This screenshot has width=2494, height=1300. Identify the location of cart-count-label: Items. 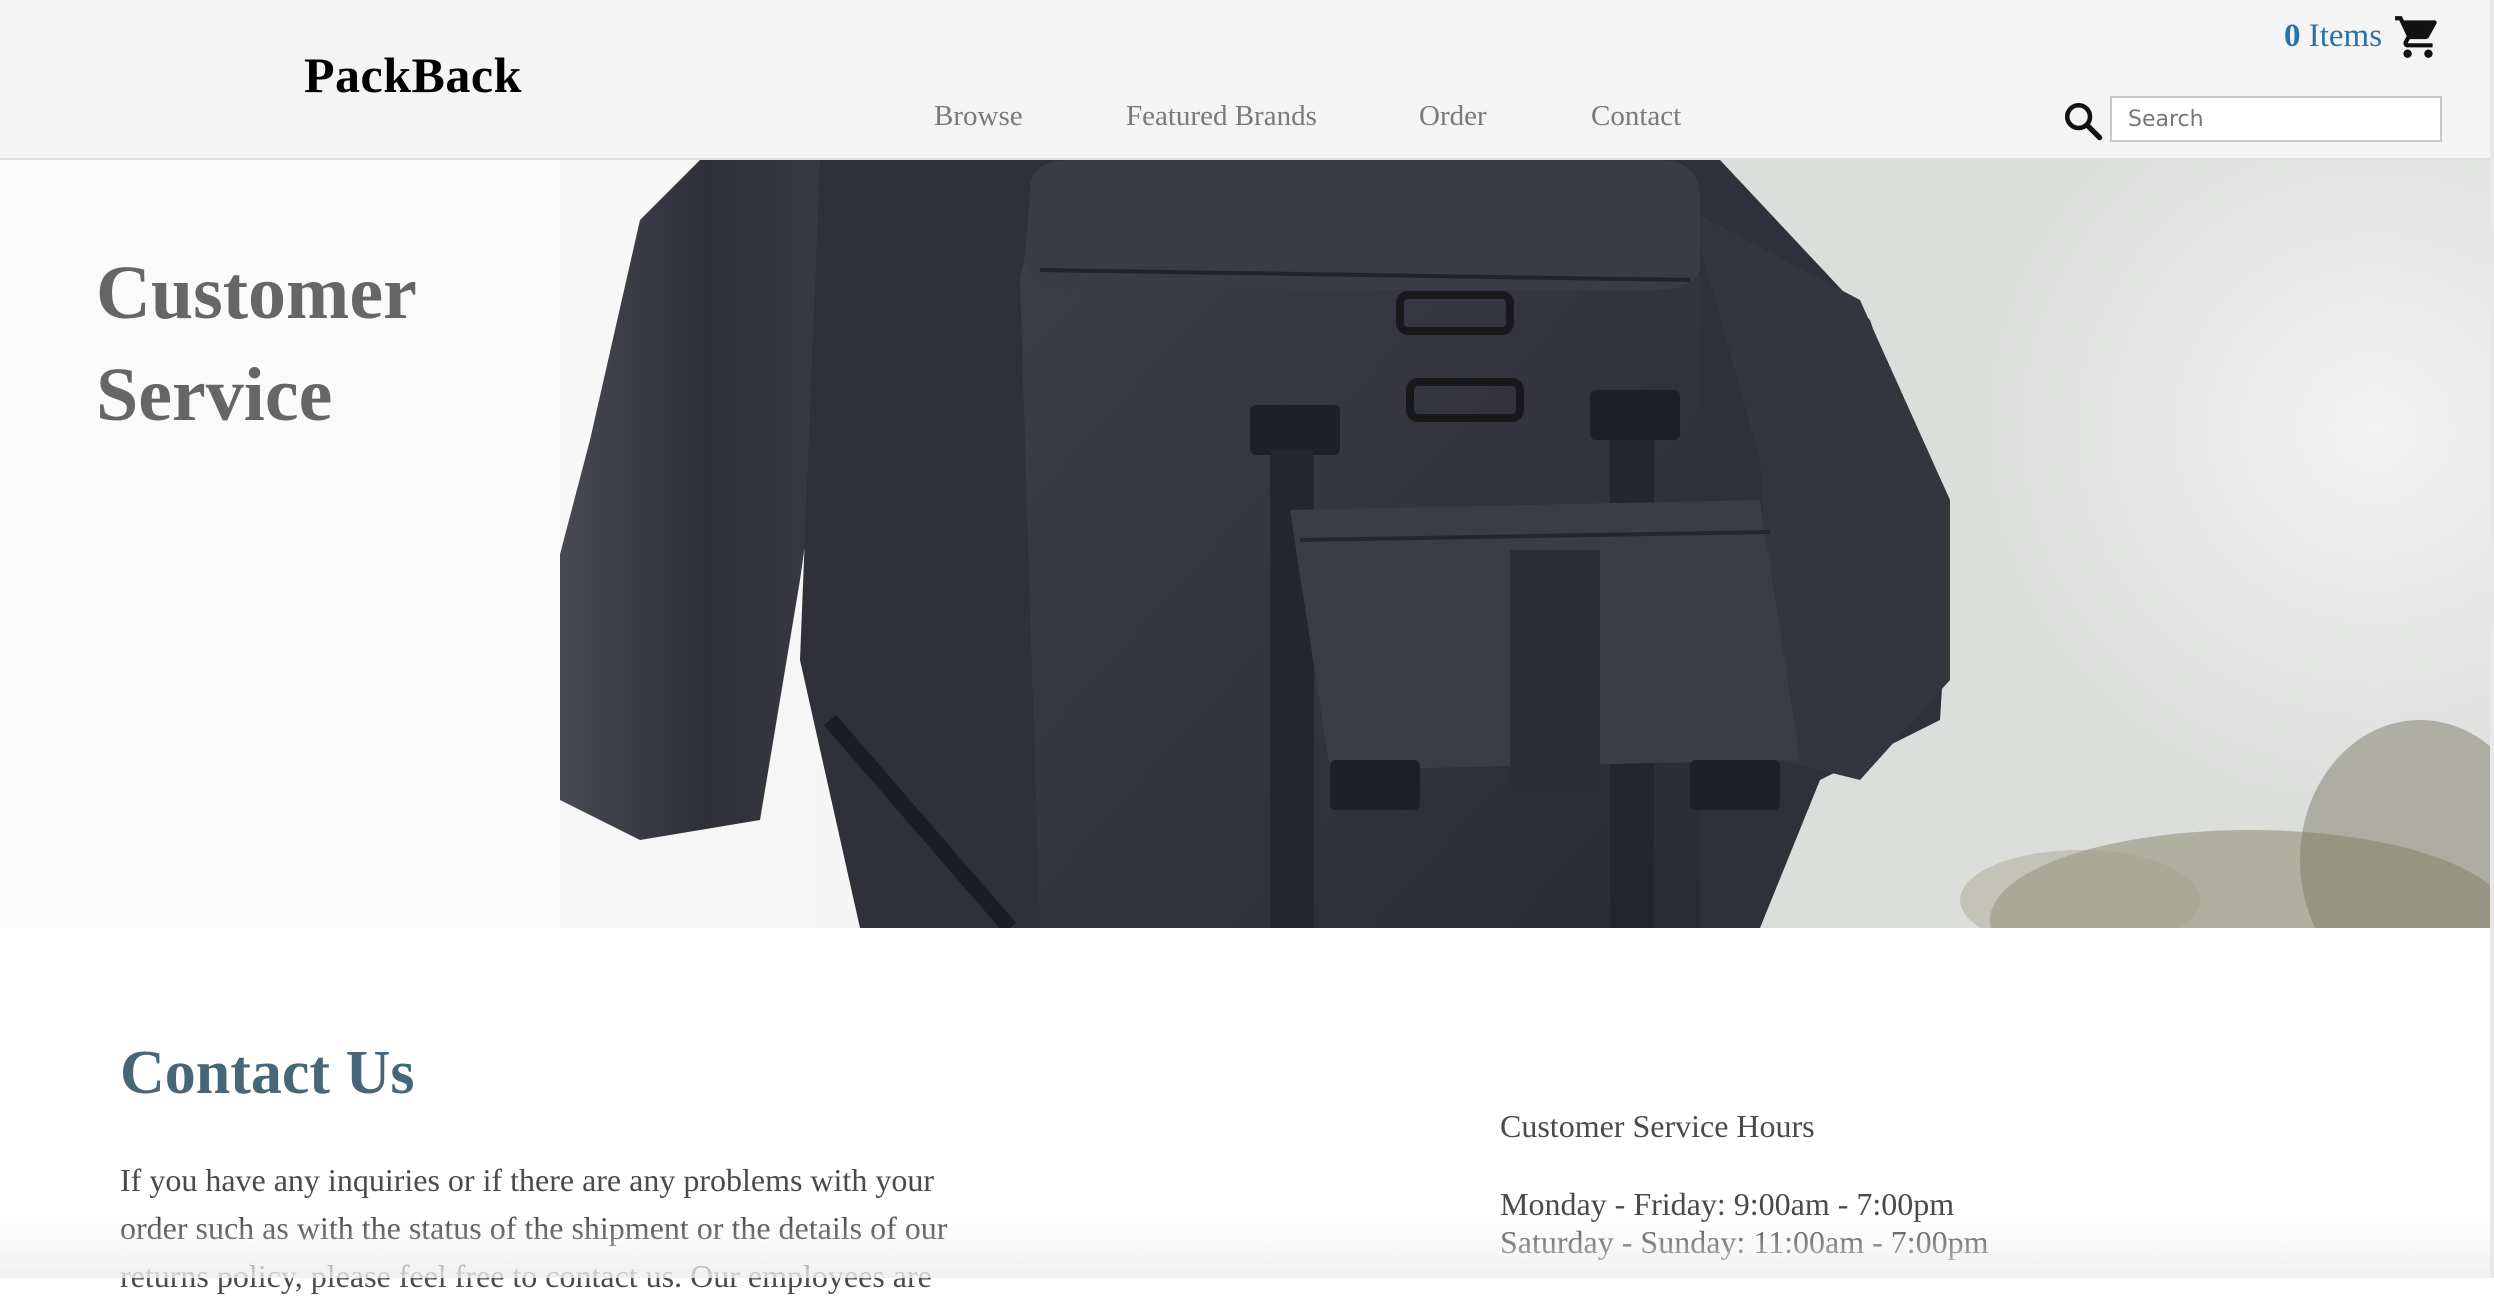
(2345, 36).